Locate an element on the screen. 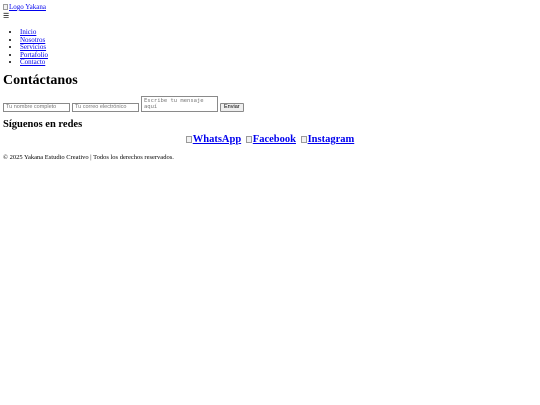  instagram-label: Instagram is located at coordinates (331, 139).